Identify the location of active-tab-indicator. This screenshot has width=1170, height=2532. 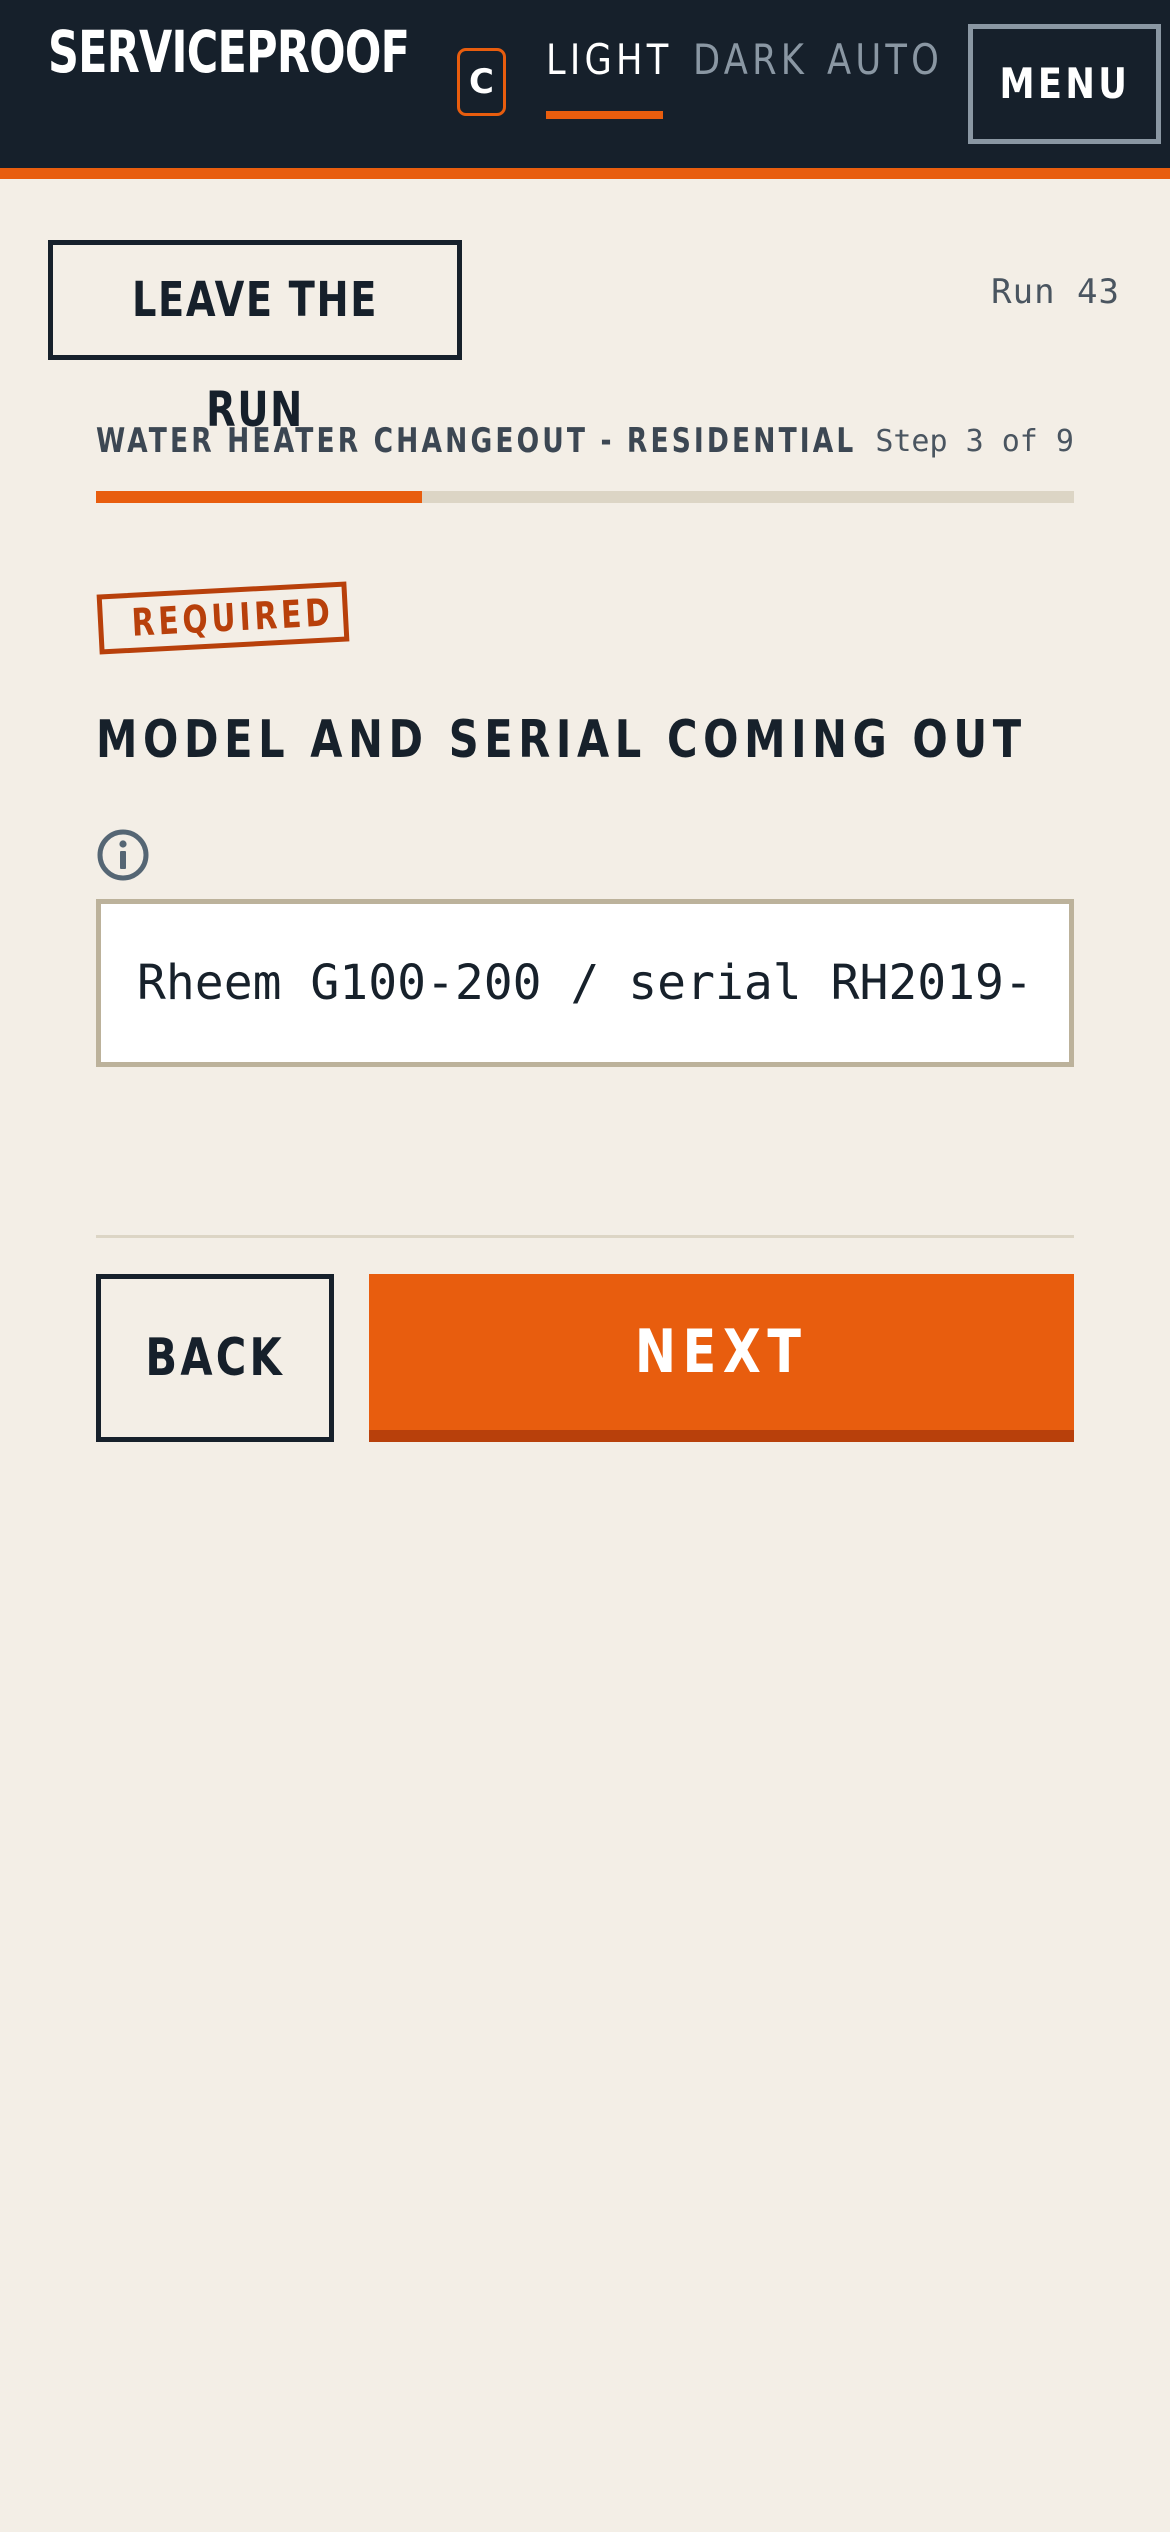
(604, 115).